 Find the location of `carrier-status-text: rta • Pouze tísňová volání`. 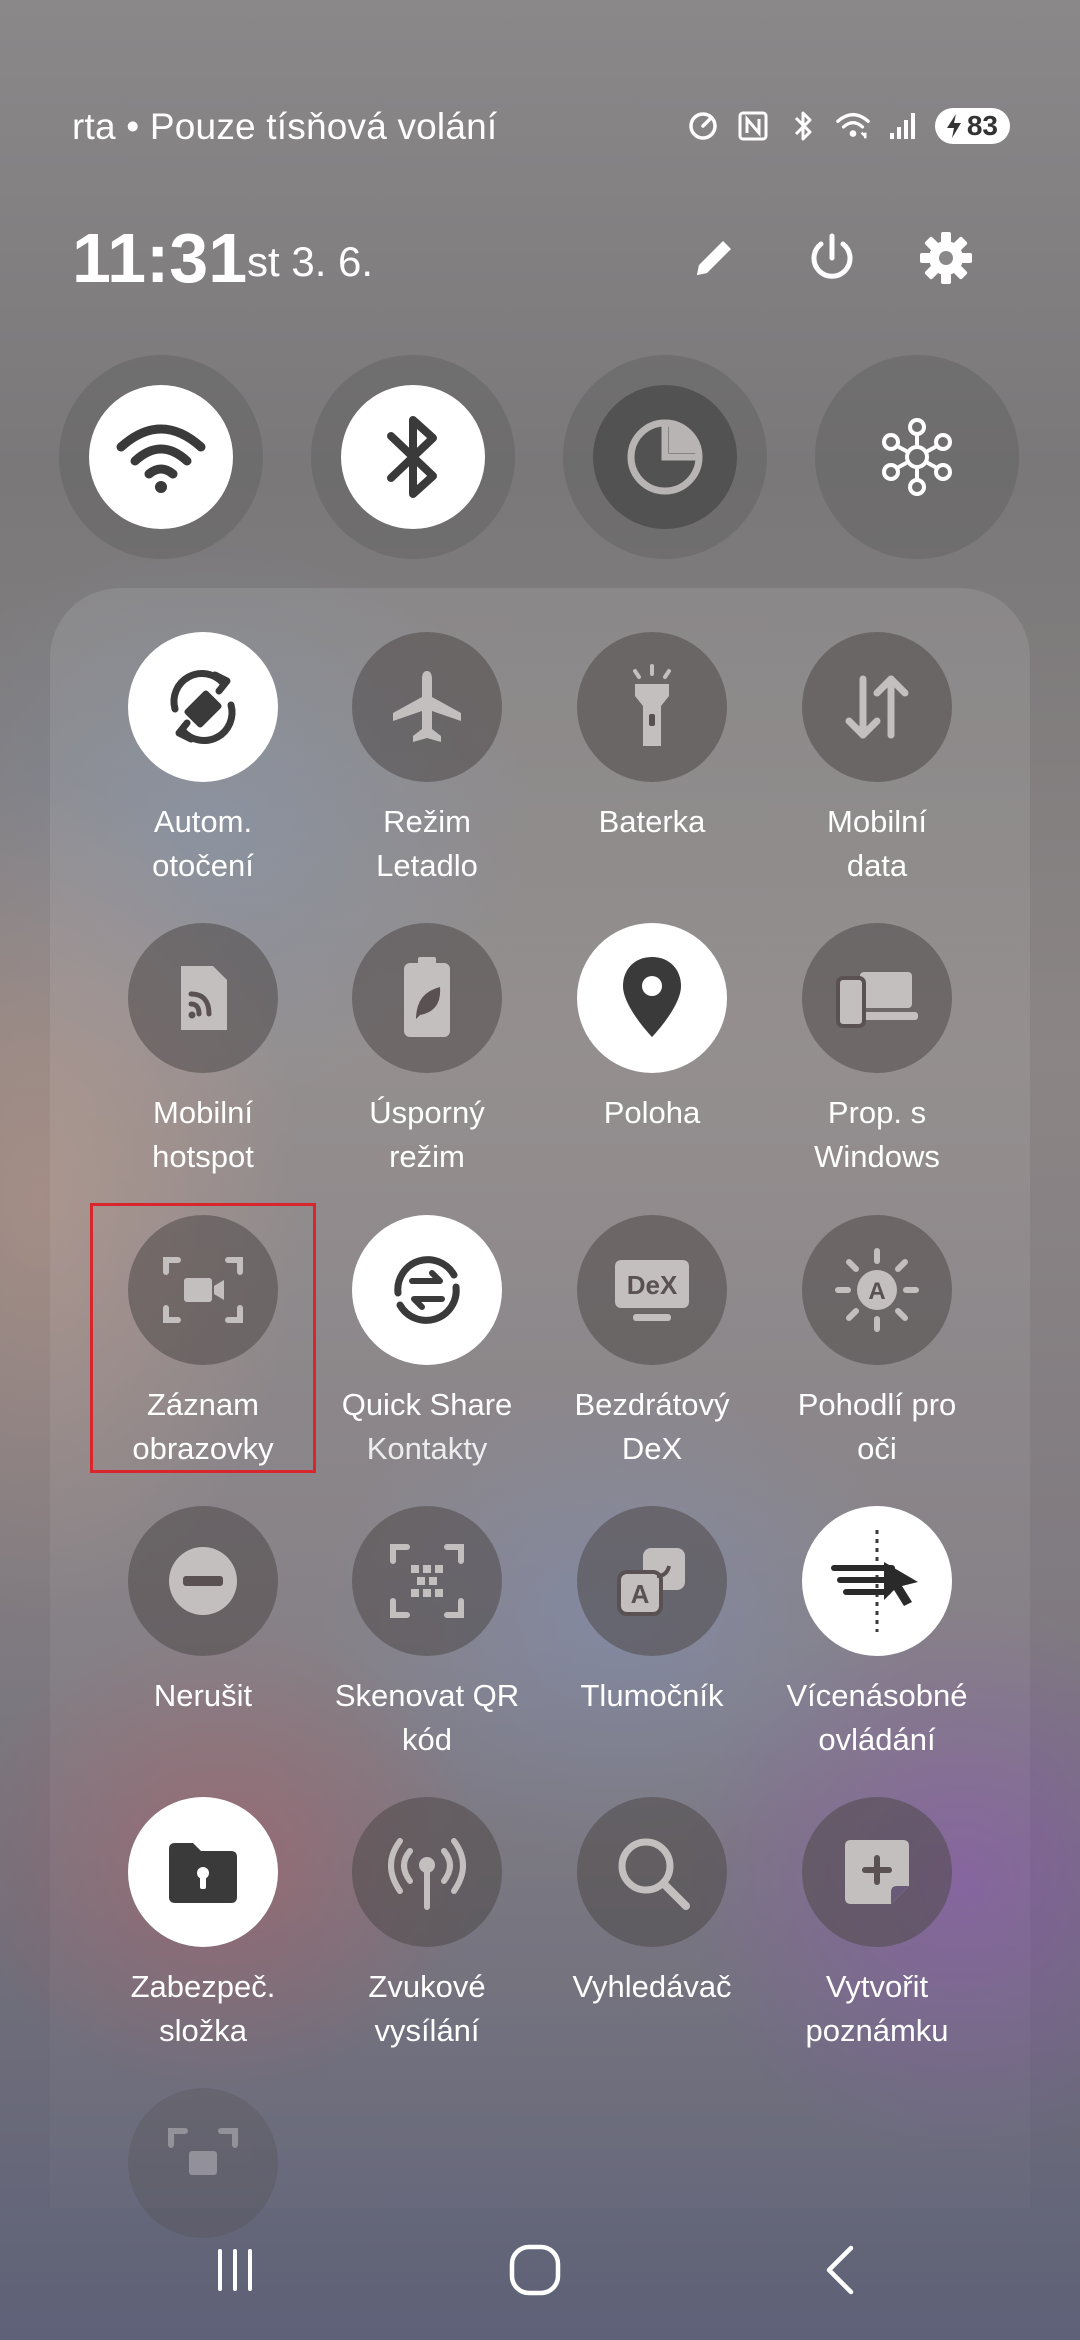

carrier-status-text: rta • Pouze tísňová volání is located at coordinates (285, 126).